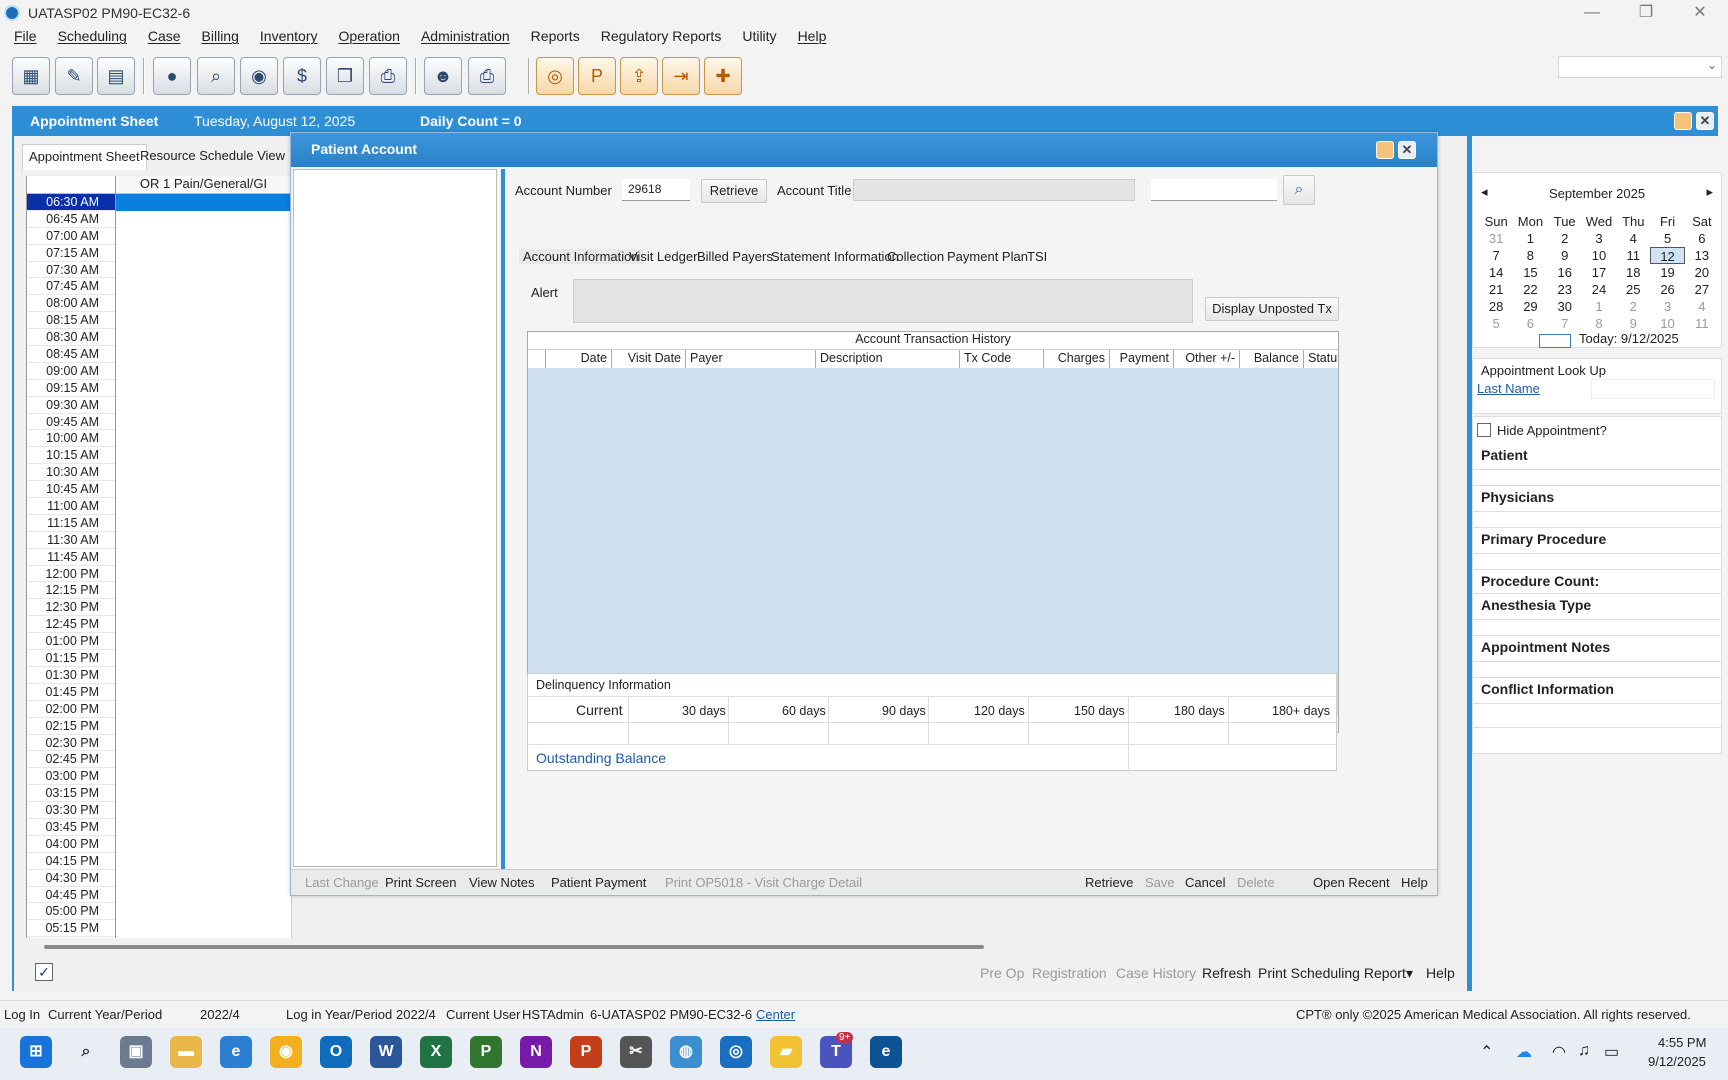  Describe the element at coordinates (763, 882) in the screenshot. I see `print-op5018-button: Print OP5018 - Visit Charge Detail` at that location.